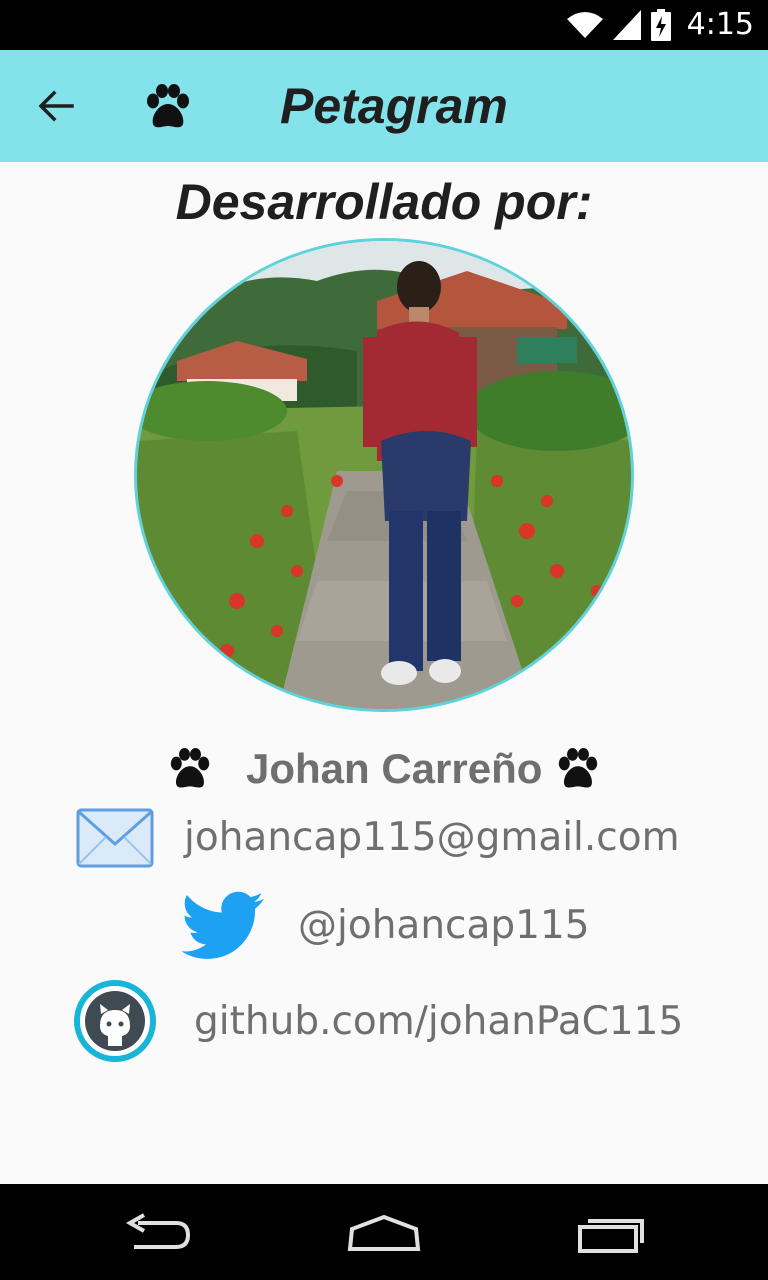 This screenshot has width=768, height=1280. What do you see at coordinates (444, 926) in the screenshot?
I see `twitter-handle: @johancap115` at bounding box center [444, 926].